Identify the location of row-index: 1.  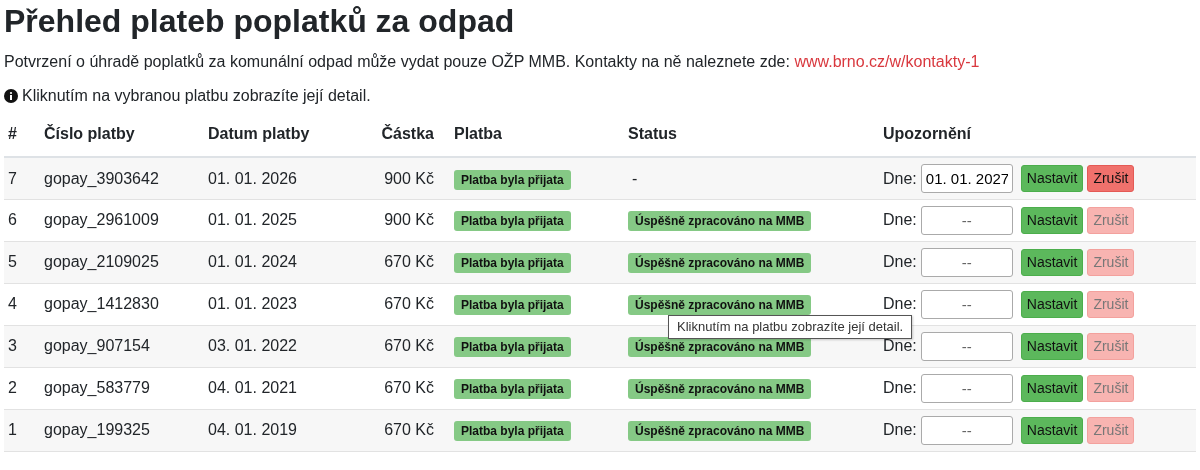
(12, 430).